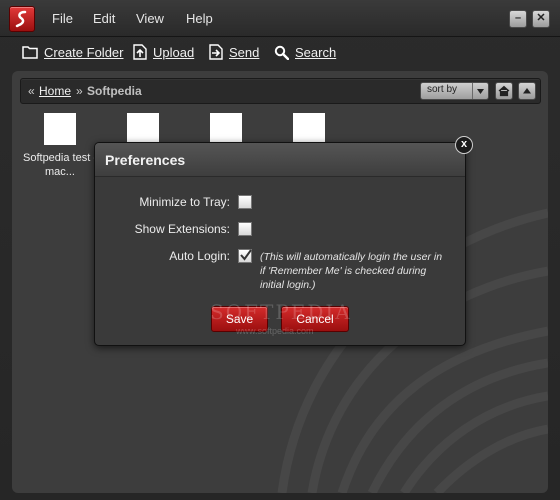 This screenshot has width=560, height=500. Describe the element at coordinates (174, 52) in the screenshot. I see `upload-label: Upload` at that location.